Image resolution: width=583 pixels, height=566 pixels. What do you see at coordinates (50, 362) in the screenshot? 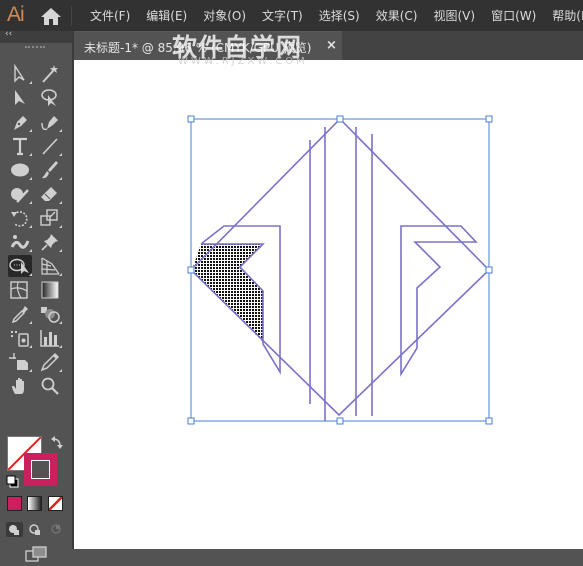
I see `slice-tool` at bounding box center [50, 362].